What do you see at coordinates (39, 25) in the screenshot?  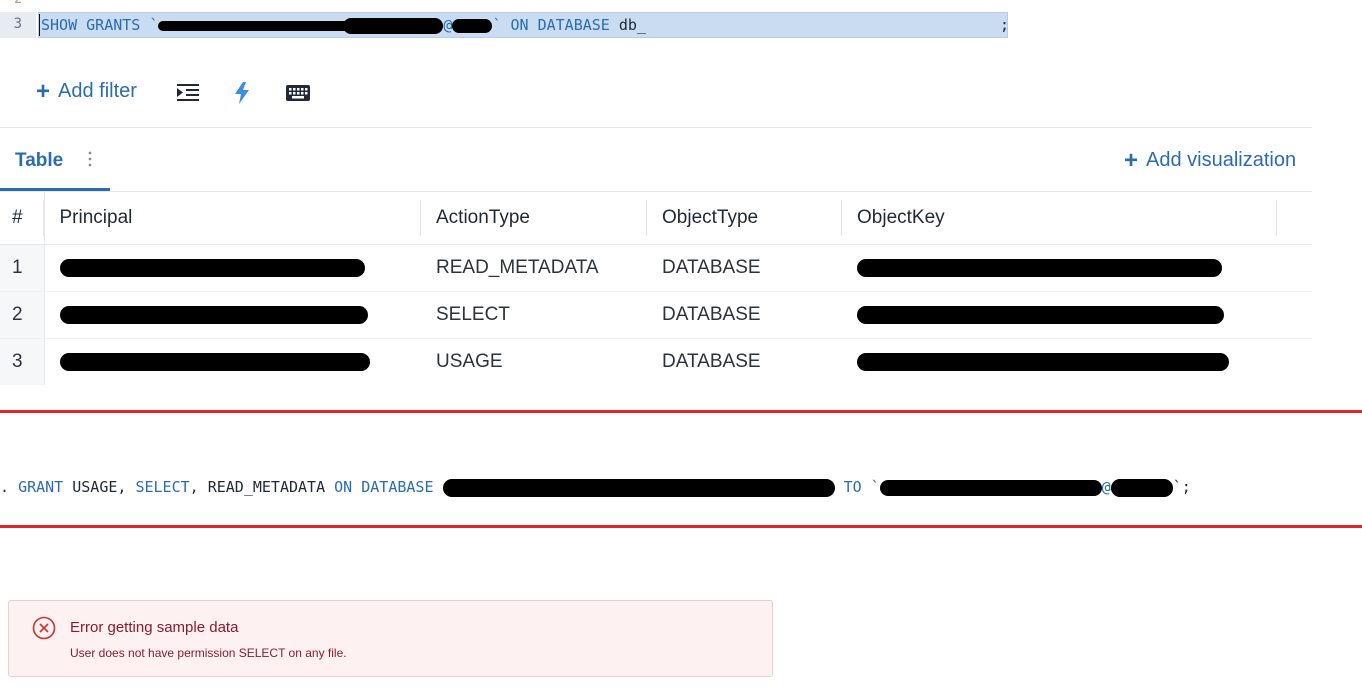 I see `text-cursor` at bounding box center [39, 25].